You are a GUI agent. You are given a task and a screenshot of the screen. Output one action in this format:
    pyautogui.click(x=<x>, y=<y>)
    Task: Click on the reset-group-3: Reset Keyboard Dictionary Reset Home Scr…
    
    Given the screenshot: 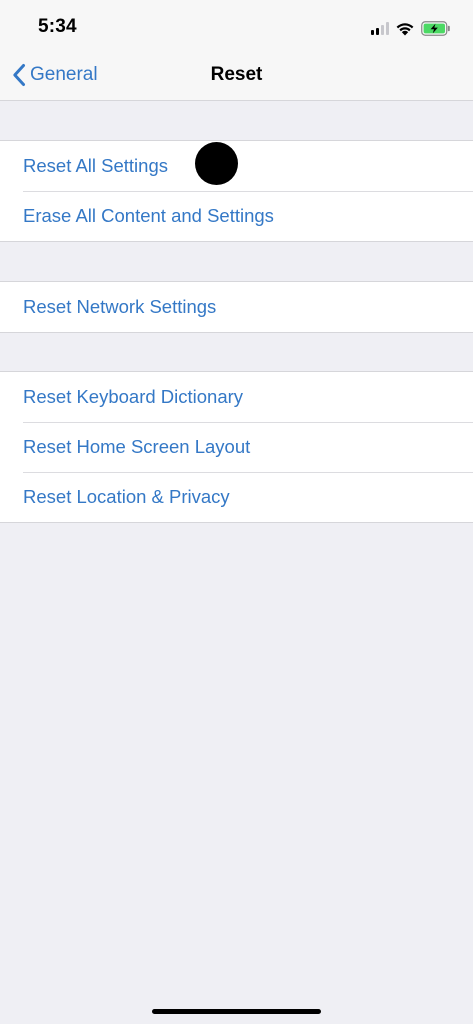 What is the action you would take?
    pyautogui.click(x=236, y=447)
    